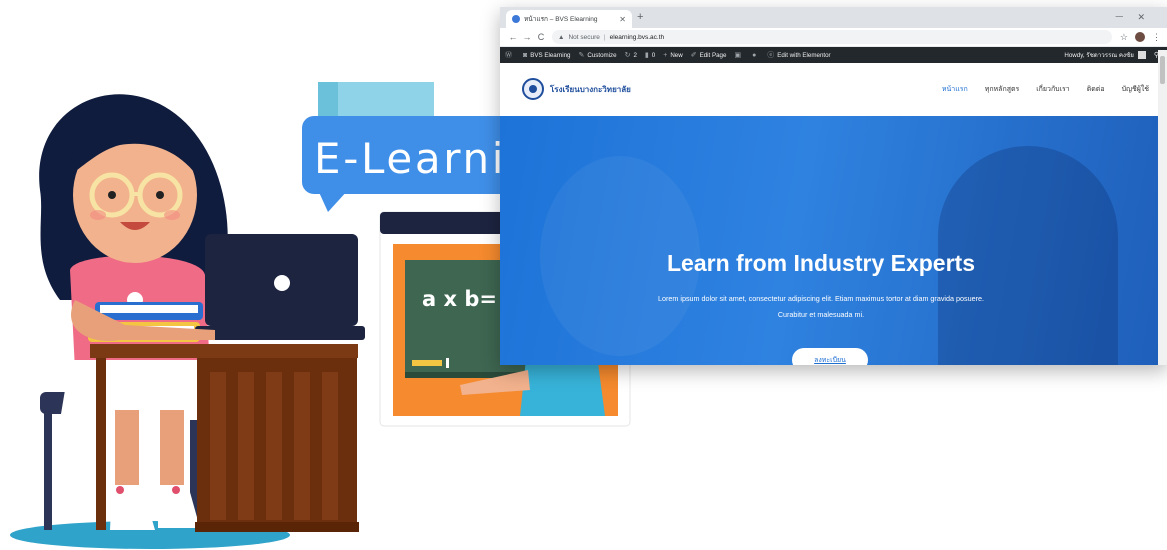 This screenshot has width=1167, height=550. Describe the element at coordinates (955, 89) in the screenshot. I see `nav-item-home: หน้าแรก` at that location.